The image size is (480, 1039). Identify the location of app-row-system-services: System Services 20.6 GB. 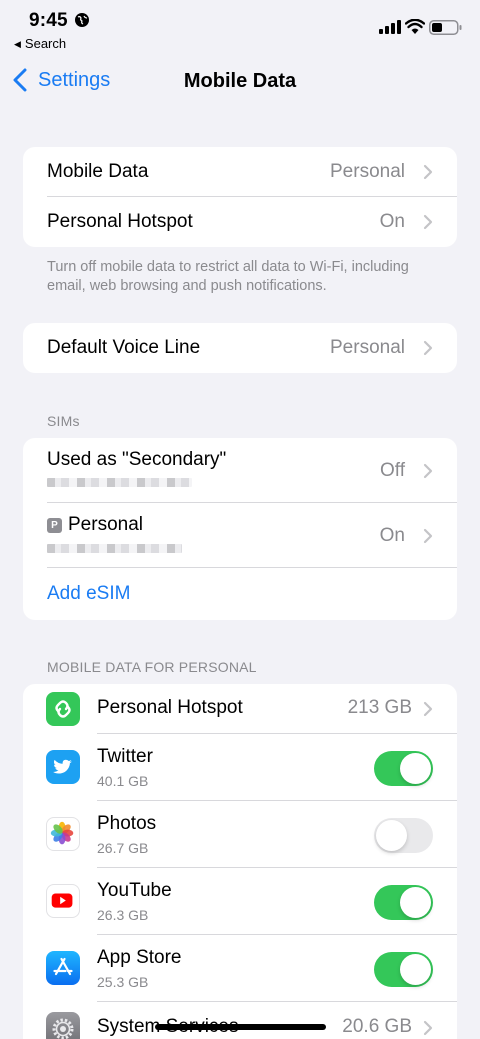
(240, 1020).